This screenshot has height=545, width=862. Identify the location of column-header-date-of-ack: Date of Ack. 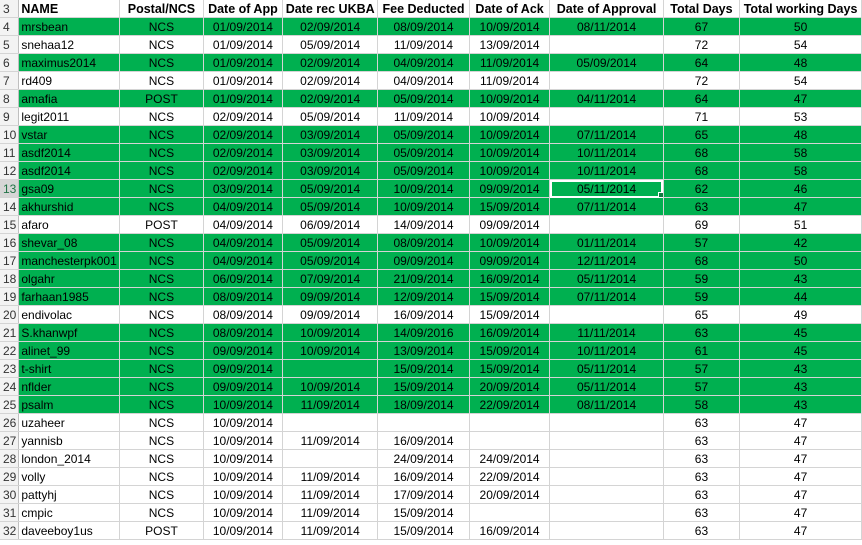
(510, 9).